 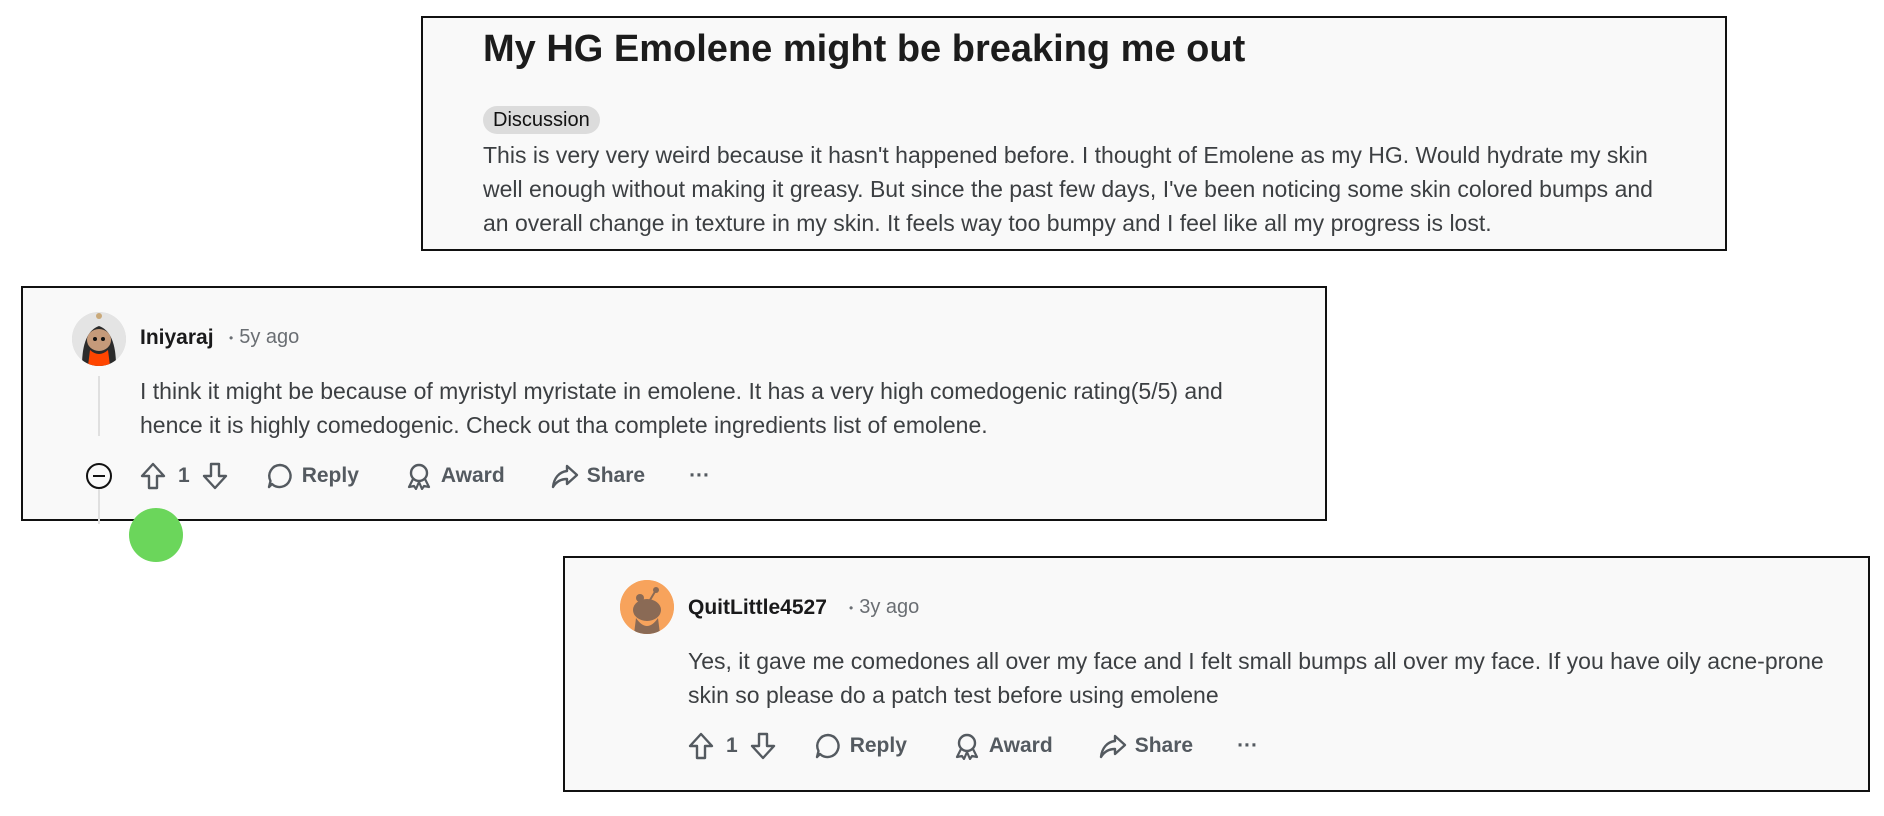 I want to click on collapse-icon, so click(x=99, y=476).